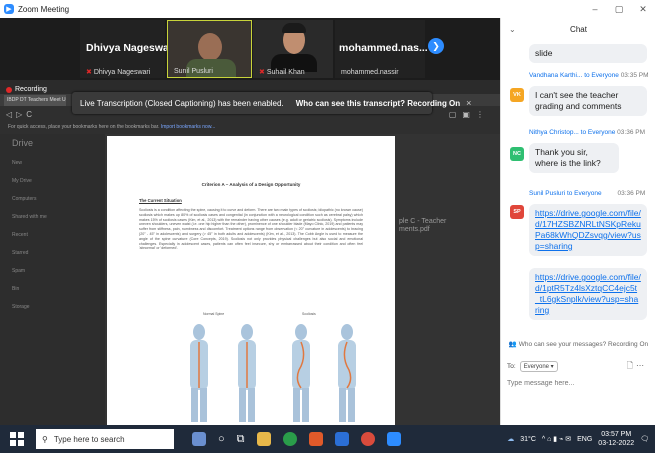  What do you see at coordinates (616, 439) in the screenshot?
I see `clock: 03:57 PM 03-12-2022` at bounding box center [616, 439].